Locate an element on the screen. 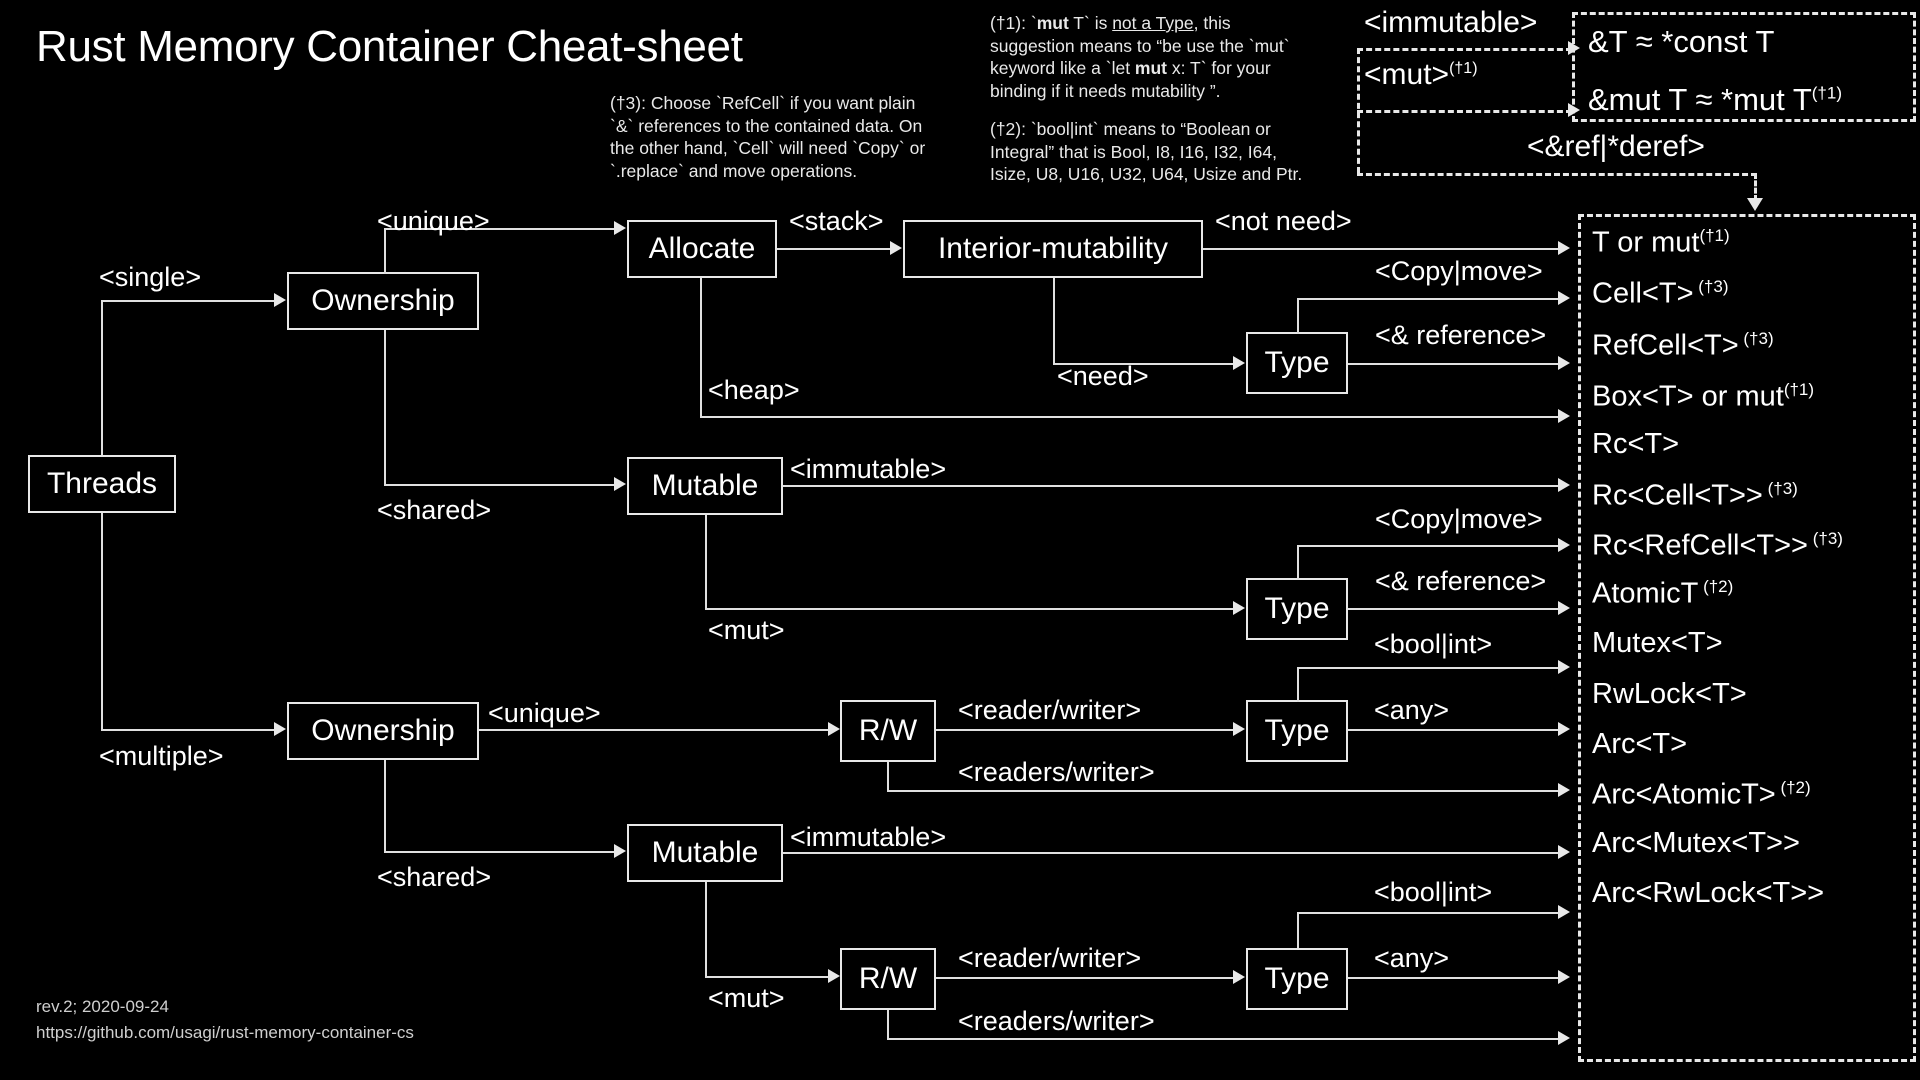 This screenshot has width=1920, height=1080. output-label: RwLock<T> is located at coordinates (1669, 694).